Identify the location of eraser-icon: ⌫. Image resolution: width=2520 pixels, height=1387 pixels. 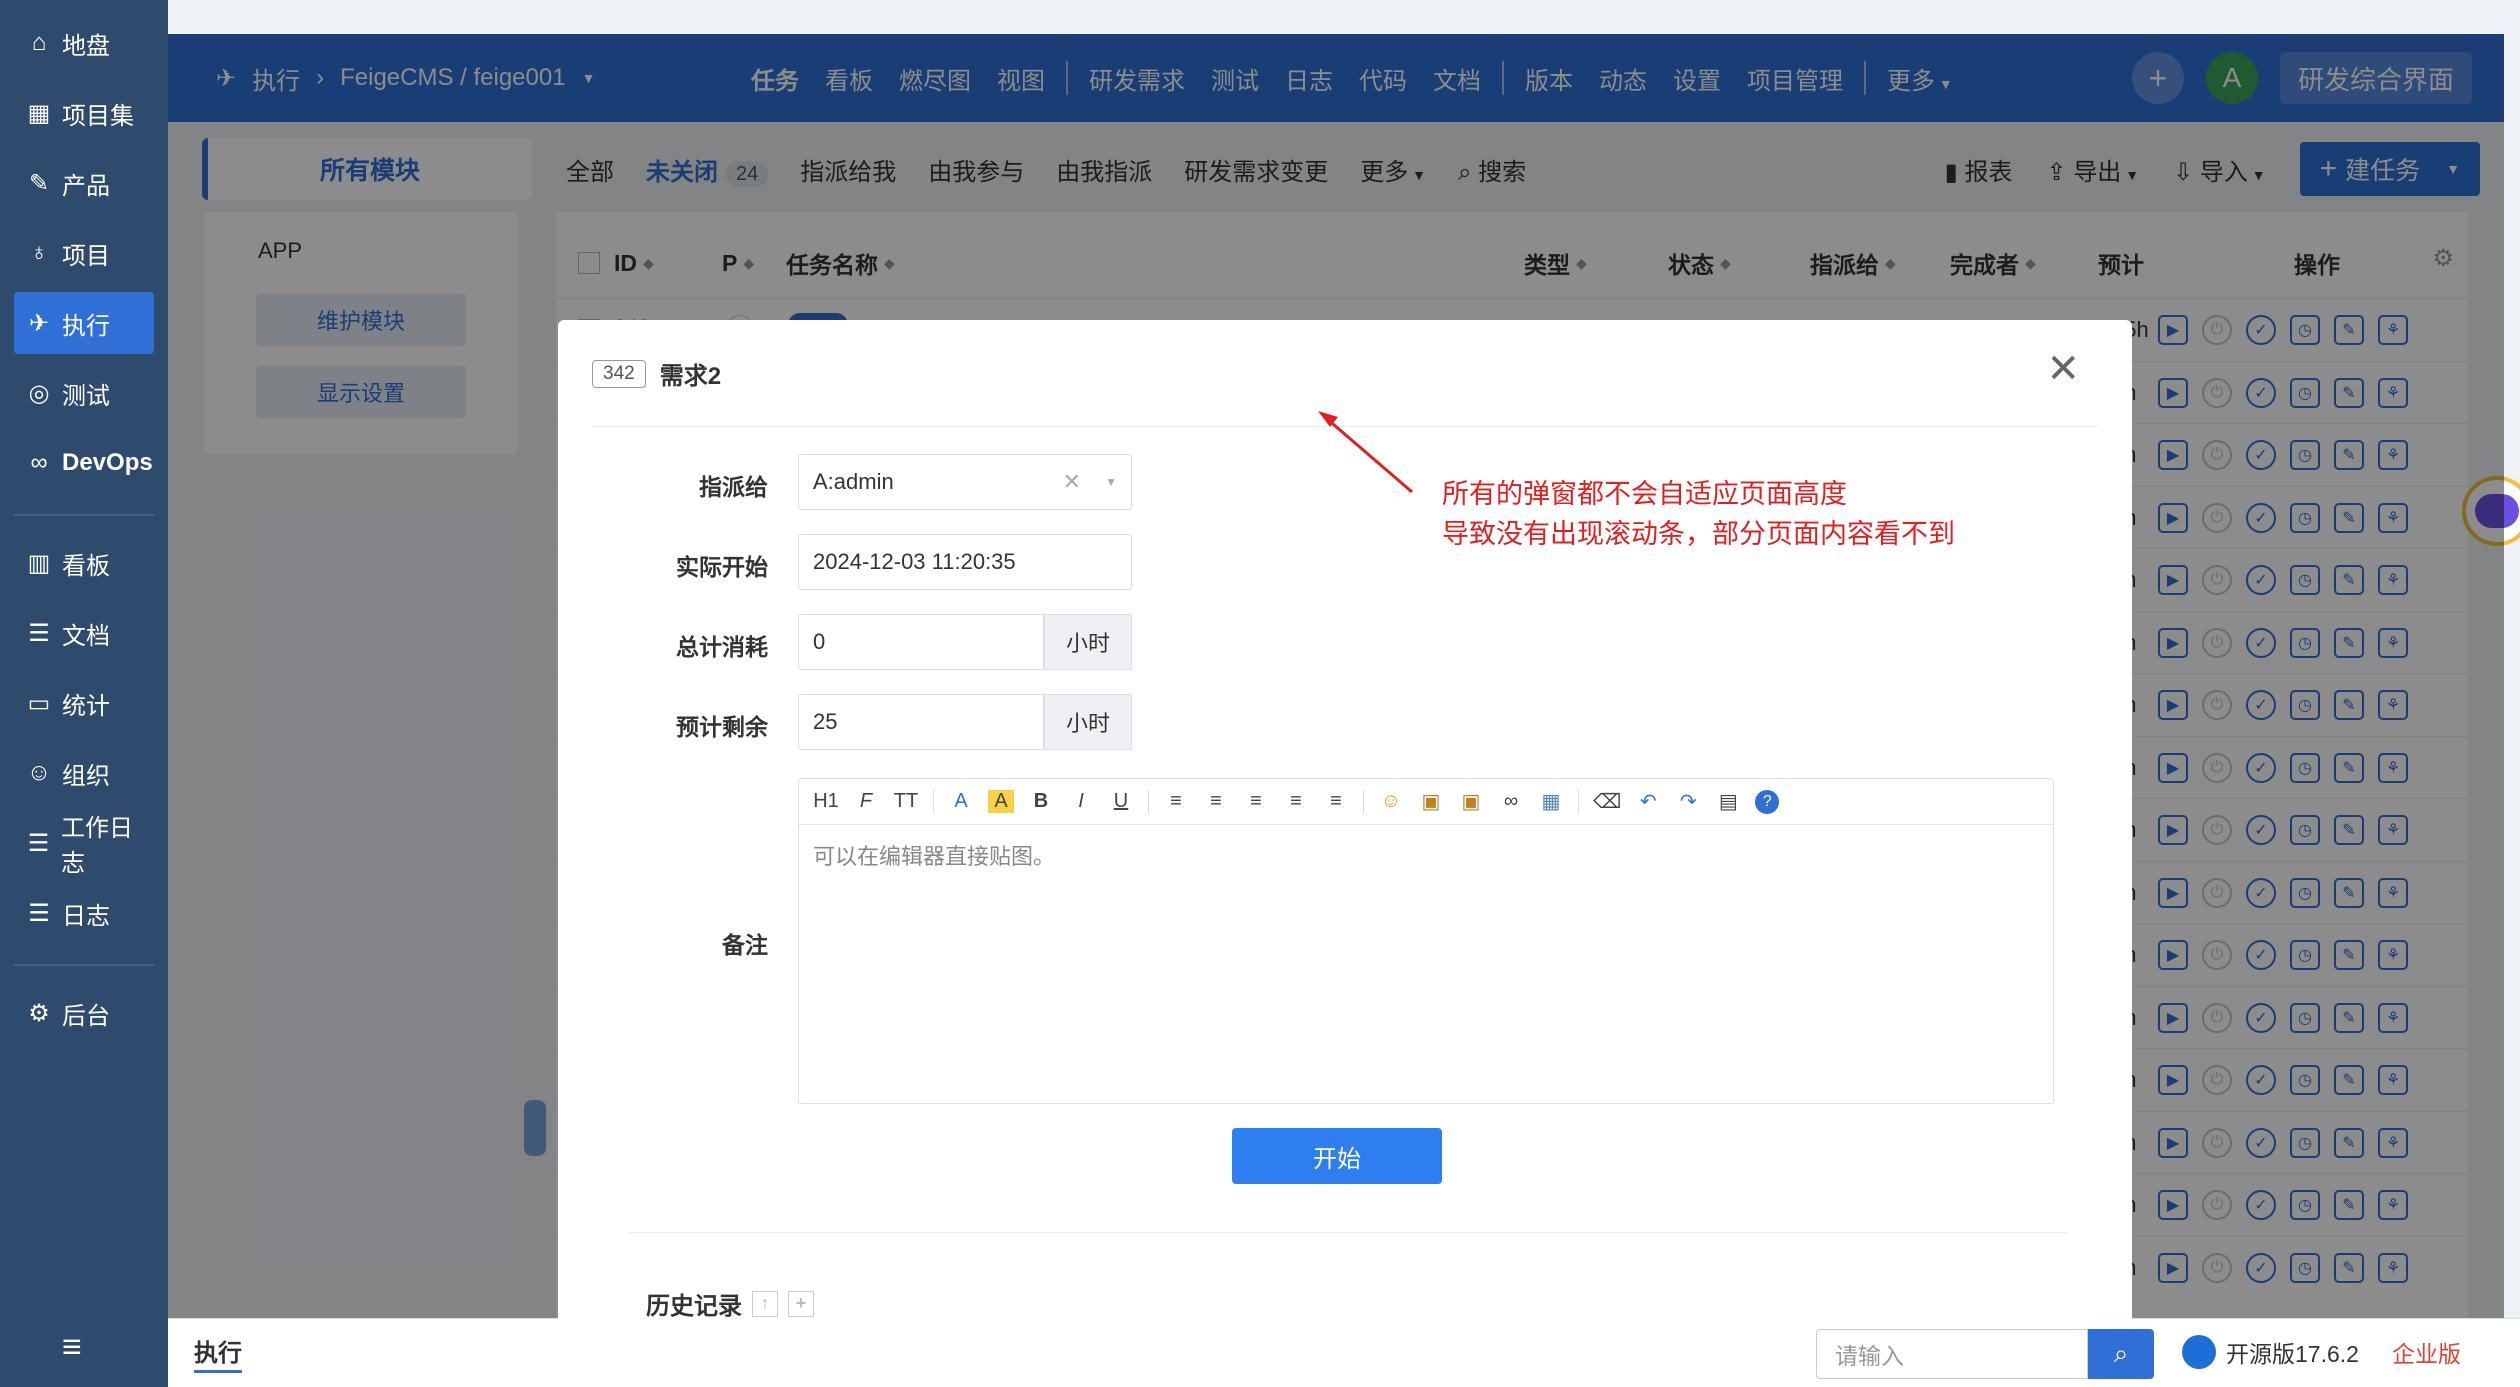
(1607, 801).